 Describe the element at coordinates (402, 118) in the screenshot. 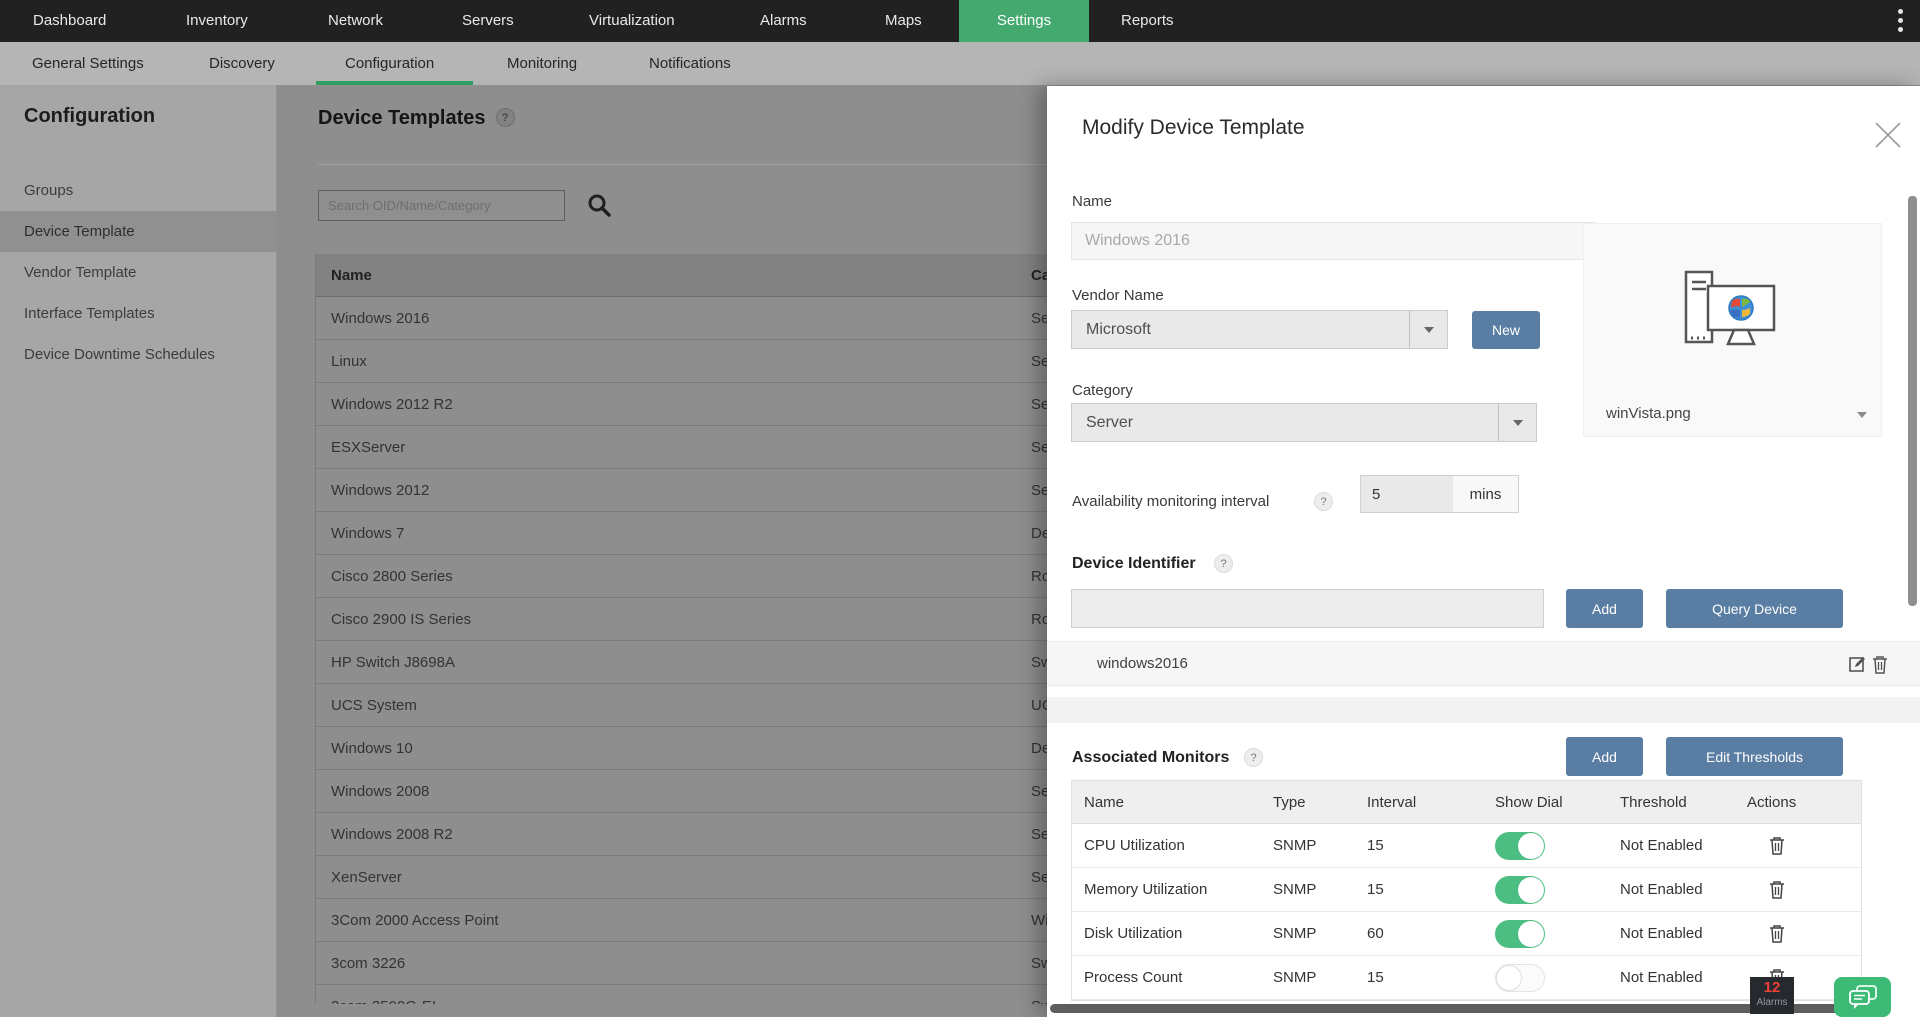

I see `page-title-text: Device Templates` at that location.